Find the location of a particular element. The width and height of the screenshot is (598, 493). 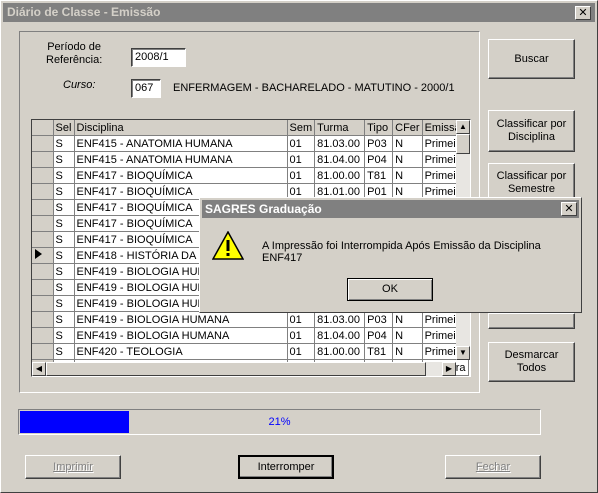

scroll-down-arrow-icon: ▼ is located at coordinates (463, 353).